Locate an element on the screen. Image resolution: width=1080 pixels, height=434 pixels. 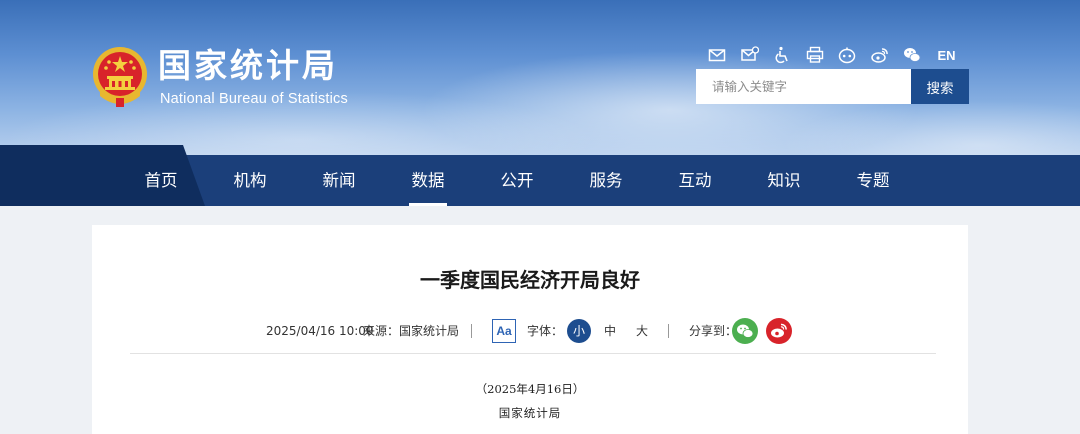
main-nav: 首页 机构 新闻 数据 公开 服务 互动 知识 专题 is located at coordinates (540, 175).